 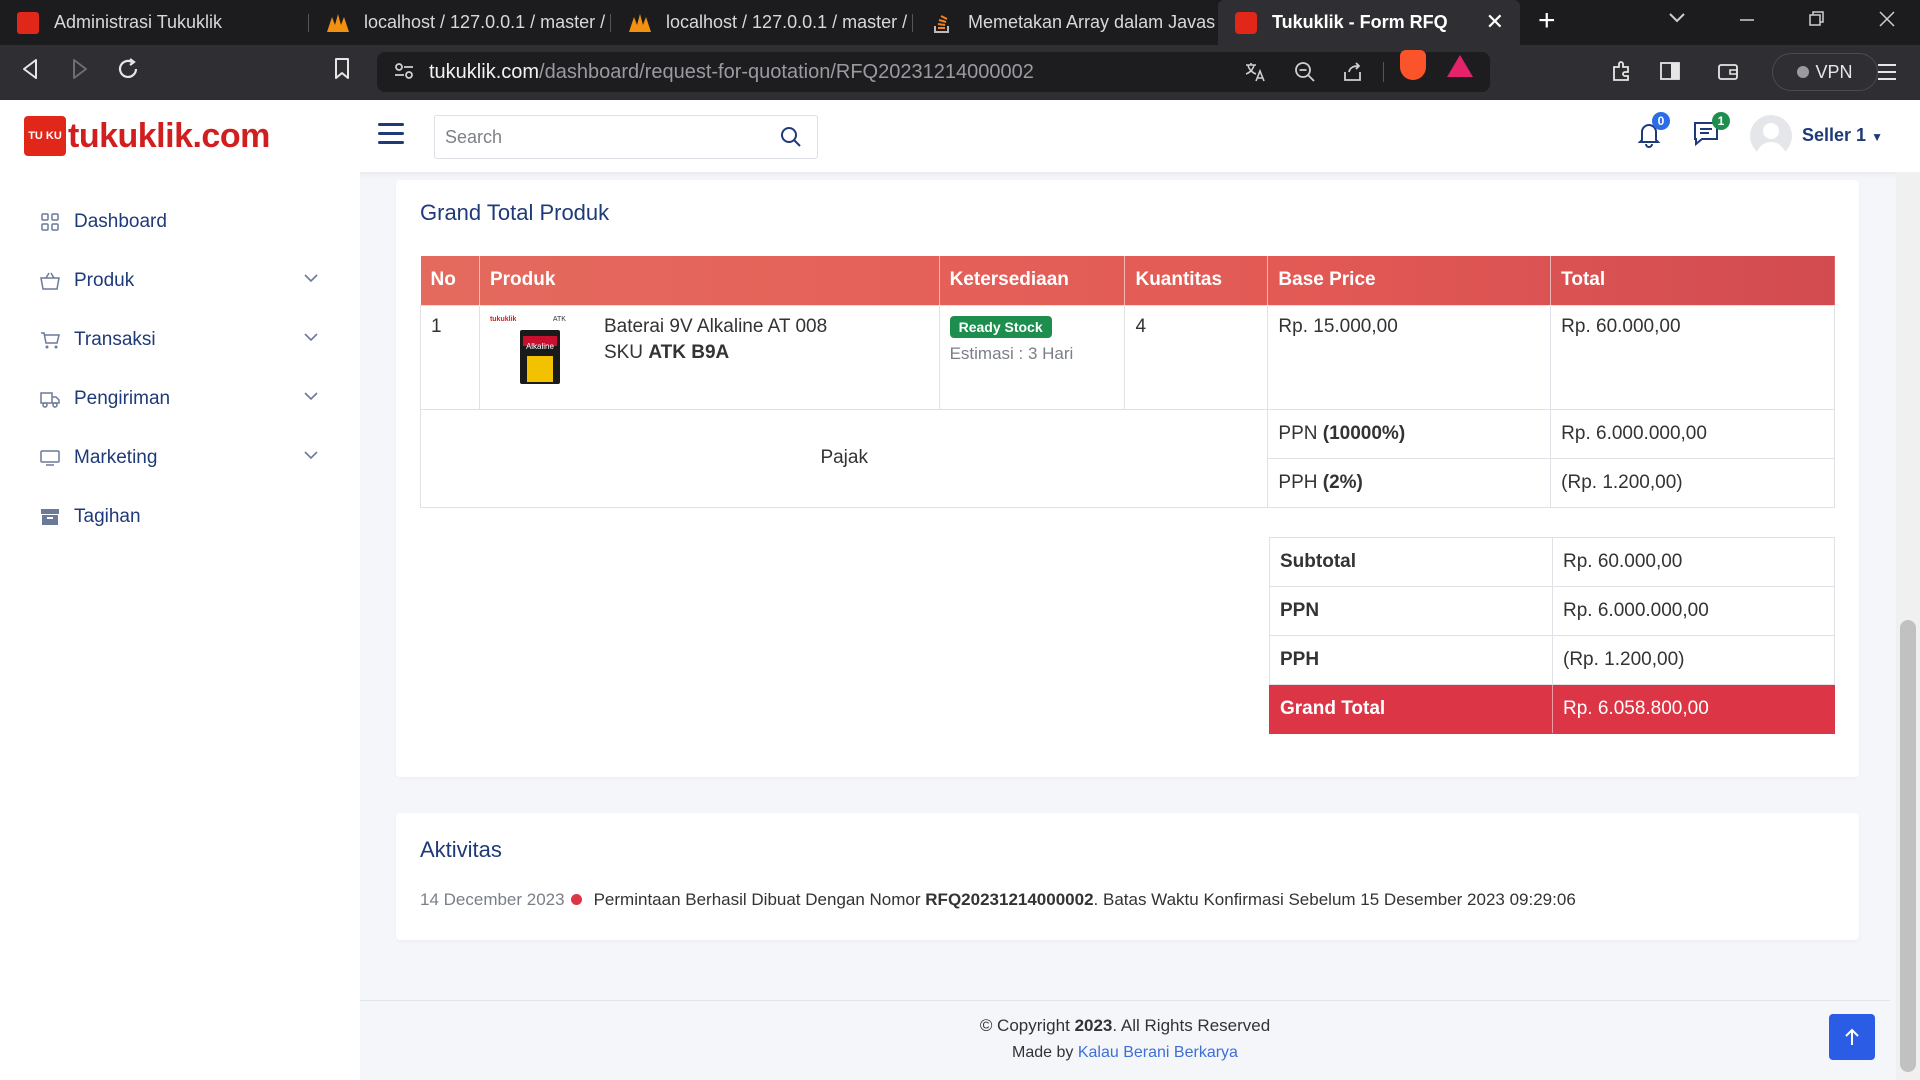 What do you see at coordinates (50, 340) in the screenshot?
I see `cart-icon` at bounding box center [50, 340].